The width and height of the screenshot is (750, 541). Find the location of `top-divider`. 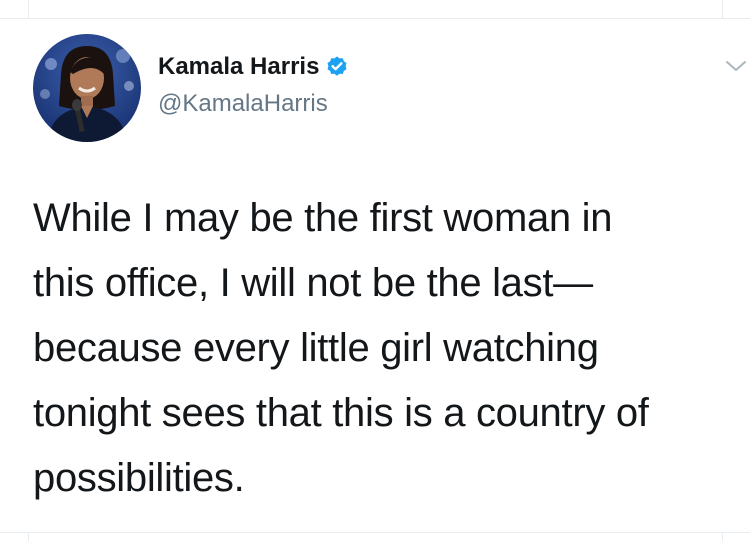

top-divider is located at coordinates (375, 18).